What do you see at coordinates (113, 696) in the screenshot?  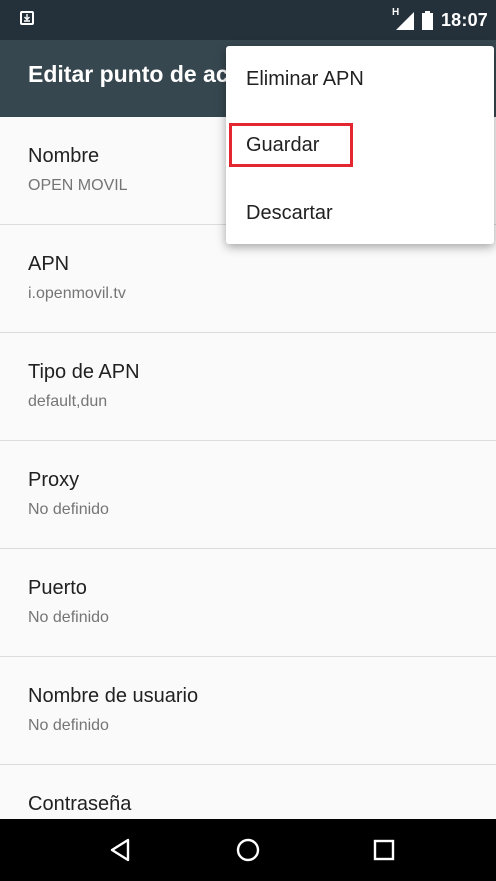 I see `field-title: Nombre de usuario` at bounding box center [113, 696].